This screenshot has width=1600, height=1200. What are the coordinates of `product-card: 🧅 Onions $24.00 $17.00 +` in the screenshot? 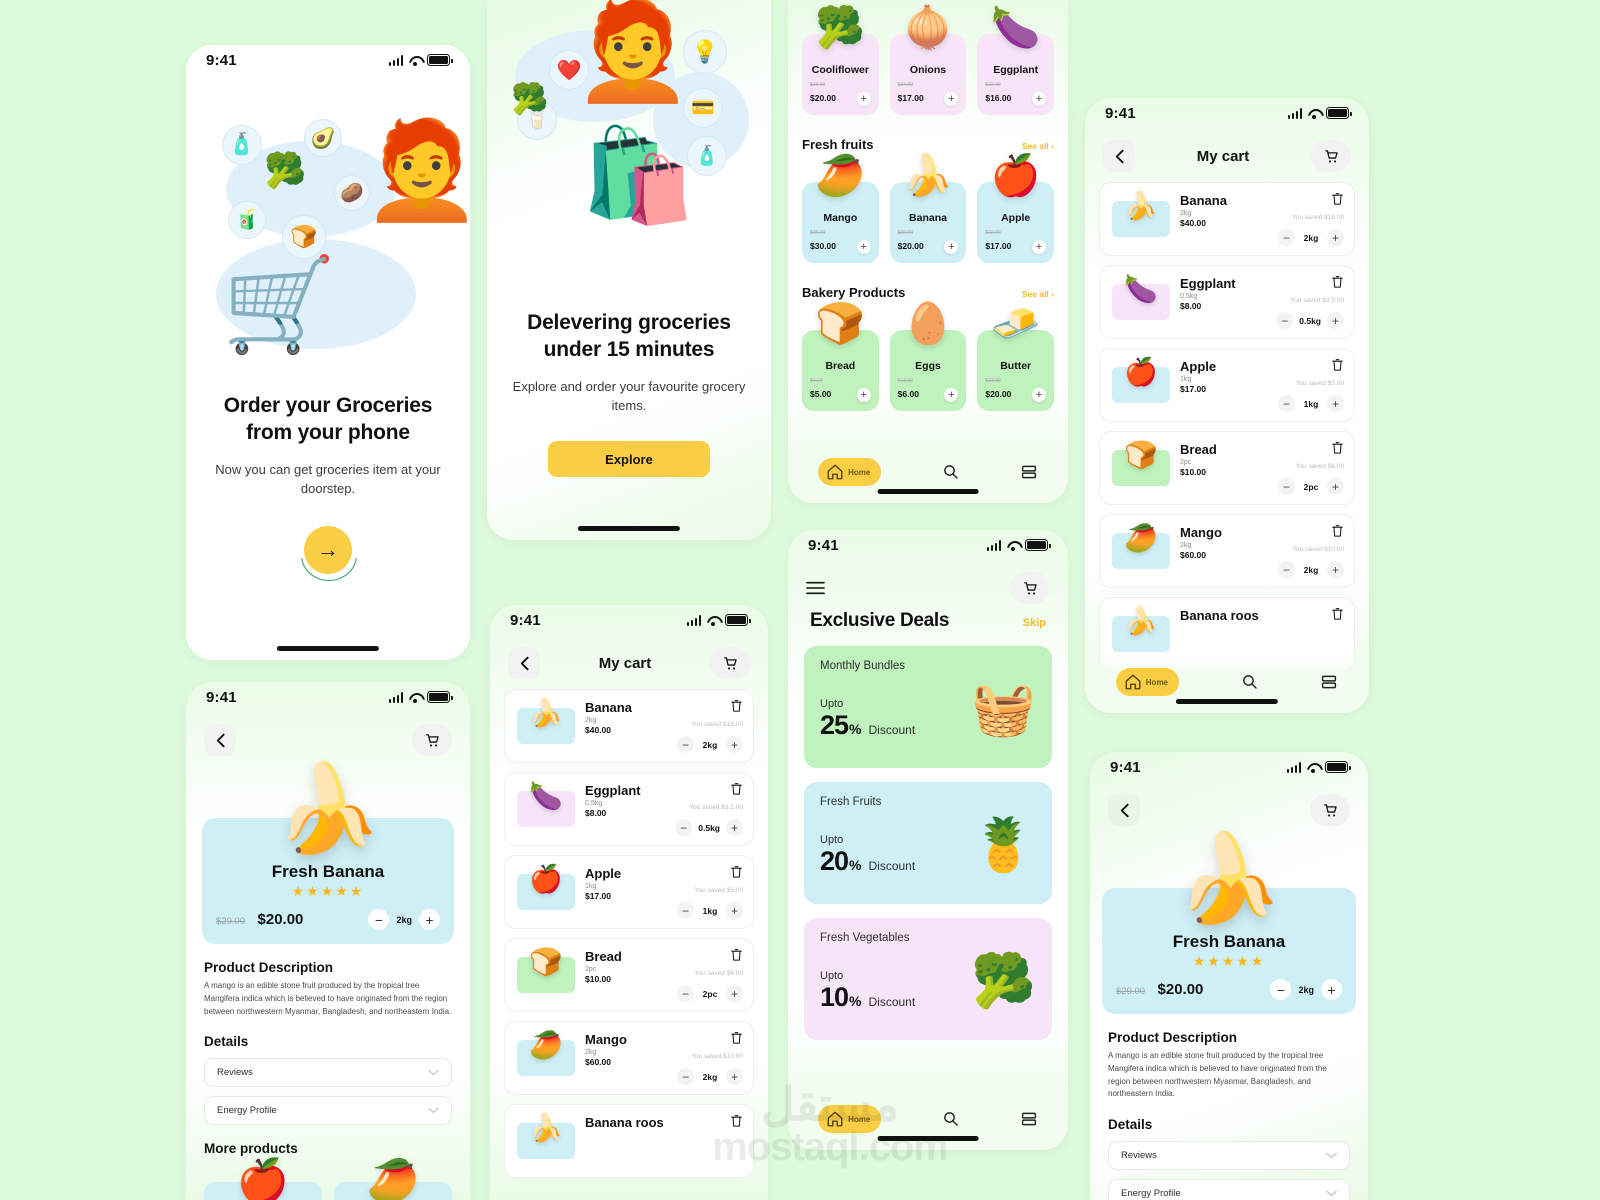 It's located at (928, 61).